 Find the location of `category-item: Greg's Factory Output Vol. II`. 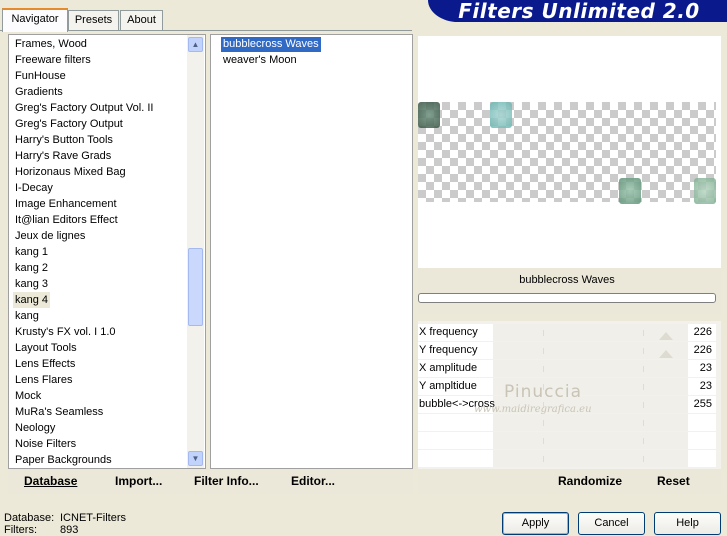

category-item: Greg's Factory Output Vol. II is located at coordinates (84, 108).